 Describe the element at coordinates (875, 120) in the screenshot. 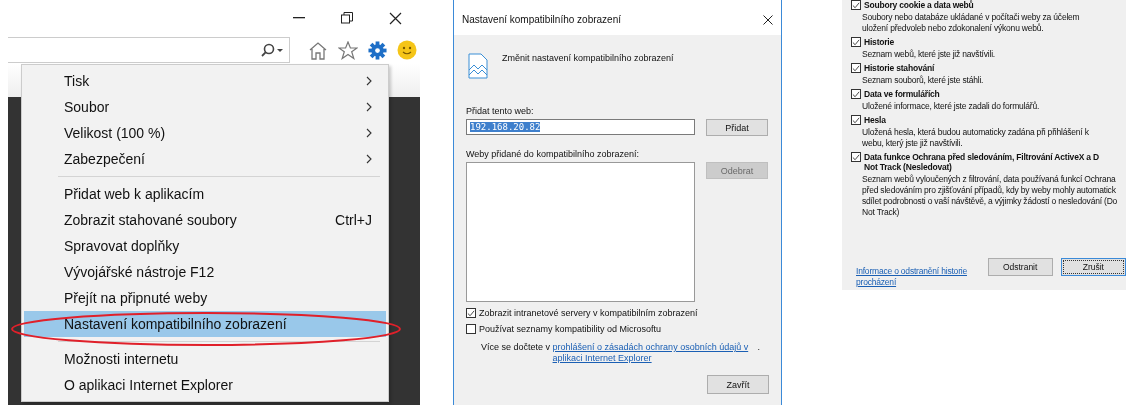

I see `option-title: Hesla` at that location.